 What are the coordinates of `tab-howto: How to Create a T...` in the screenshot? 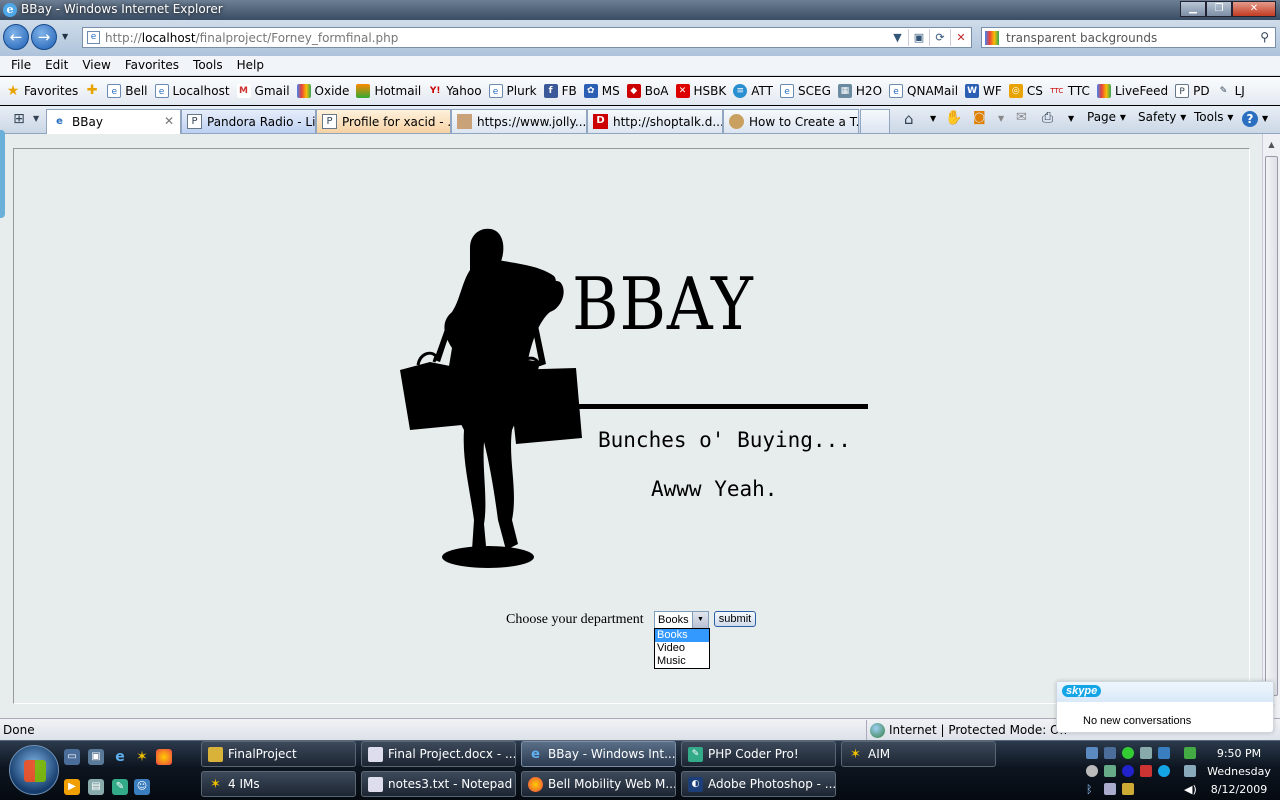 It's located at (791, 121).